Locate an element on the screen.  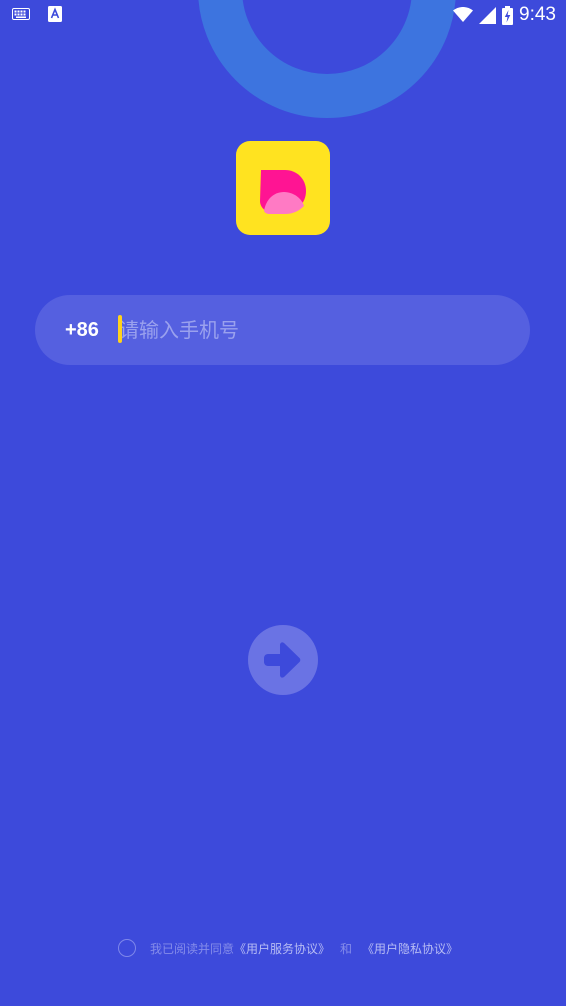
status-bar-right: 9:43 is located at coordinates (504, 15).